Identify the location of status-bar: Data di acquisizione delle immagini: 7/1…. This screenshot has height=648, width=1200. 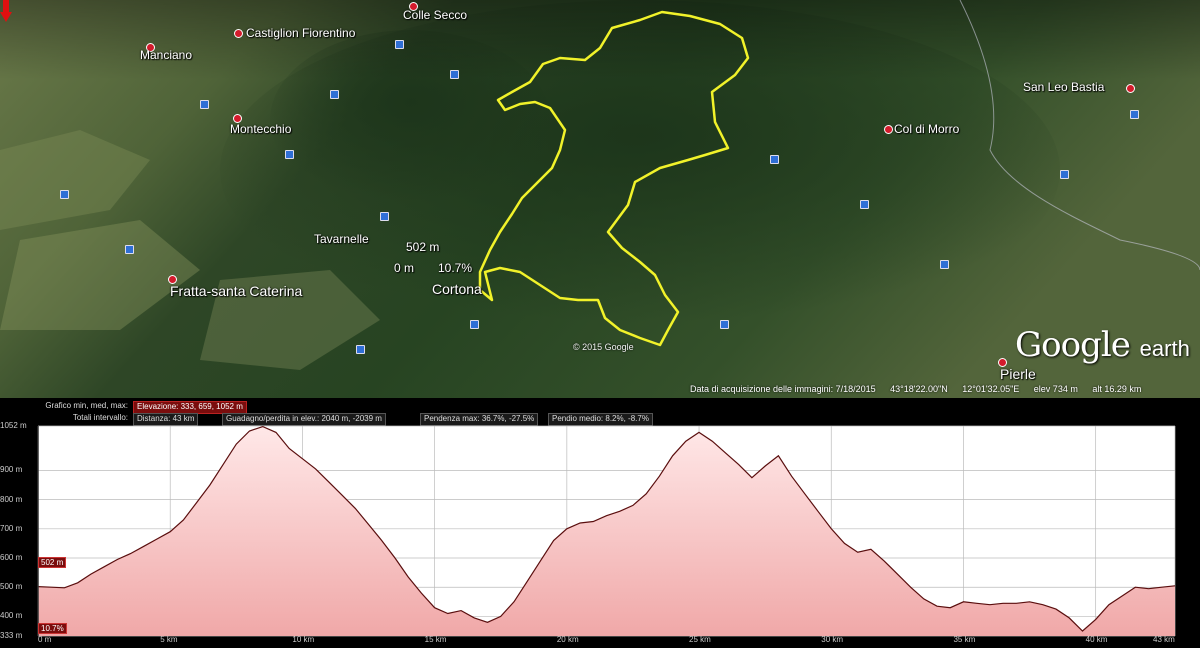
(921, 389).